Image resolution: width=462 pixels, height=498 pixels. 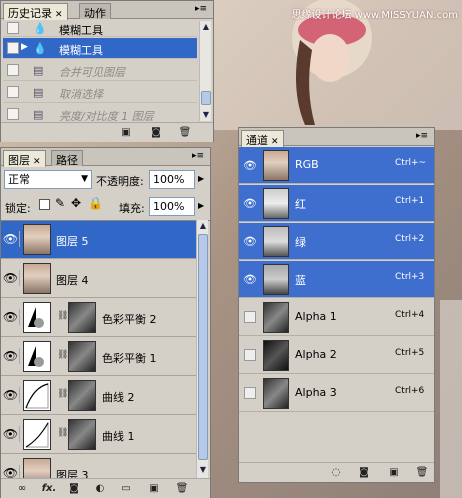 What do you see at coordinates (336, 279) in the screenshot?
I see `channel-row: 👁 蓝 Ctrl+3` at bounding box center [336, 279].